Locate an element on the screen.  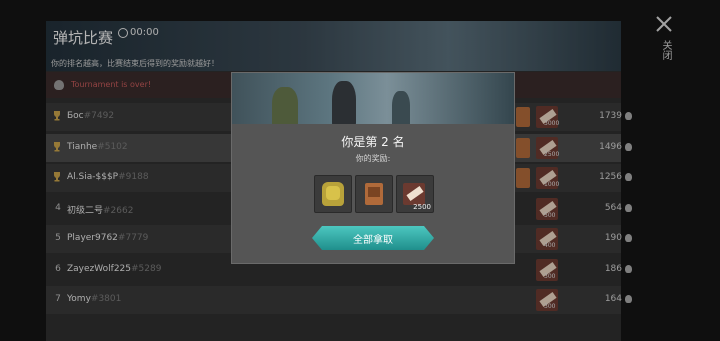
reward-dialog-title: 你是第 2 名 is located at coordinates (373, 142).